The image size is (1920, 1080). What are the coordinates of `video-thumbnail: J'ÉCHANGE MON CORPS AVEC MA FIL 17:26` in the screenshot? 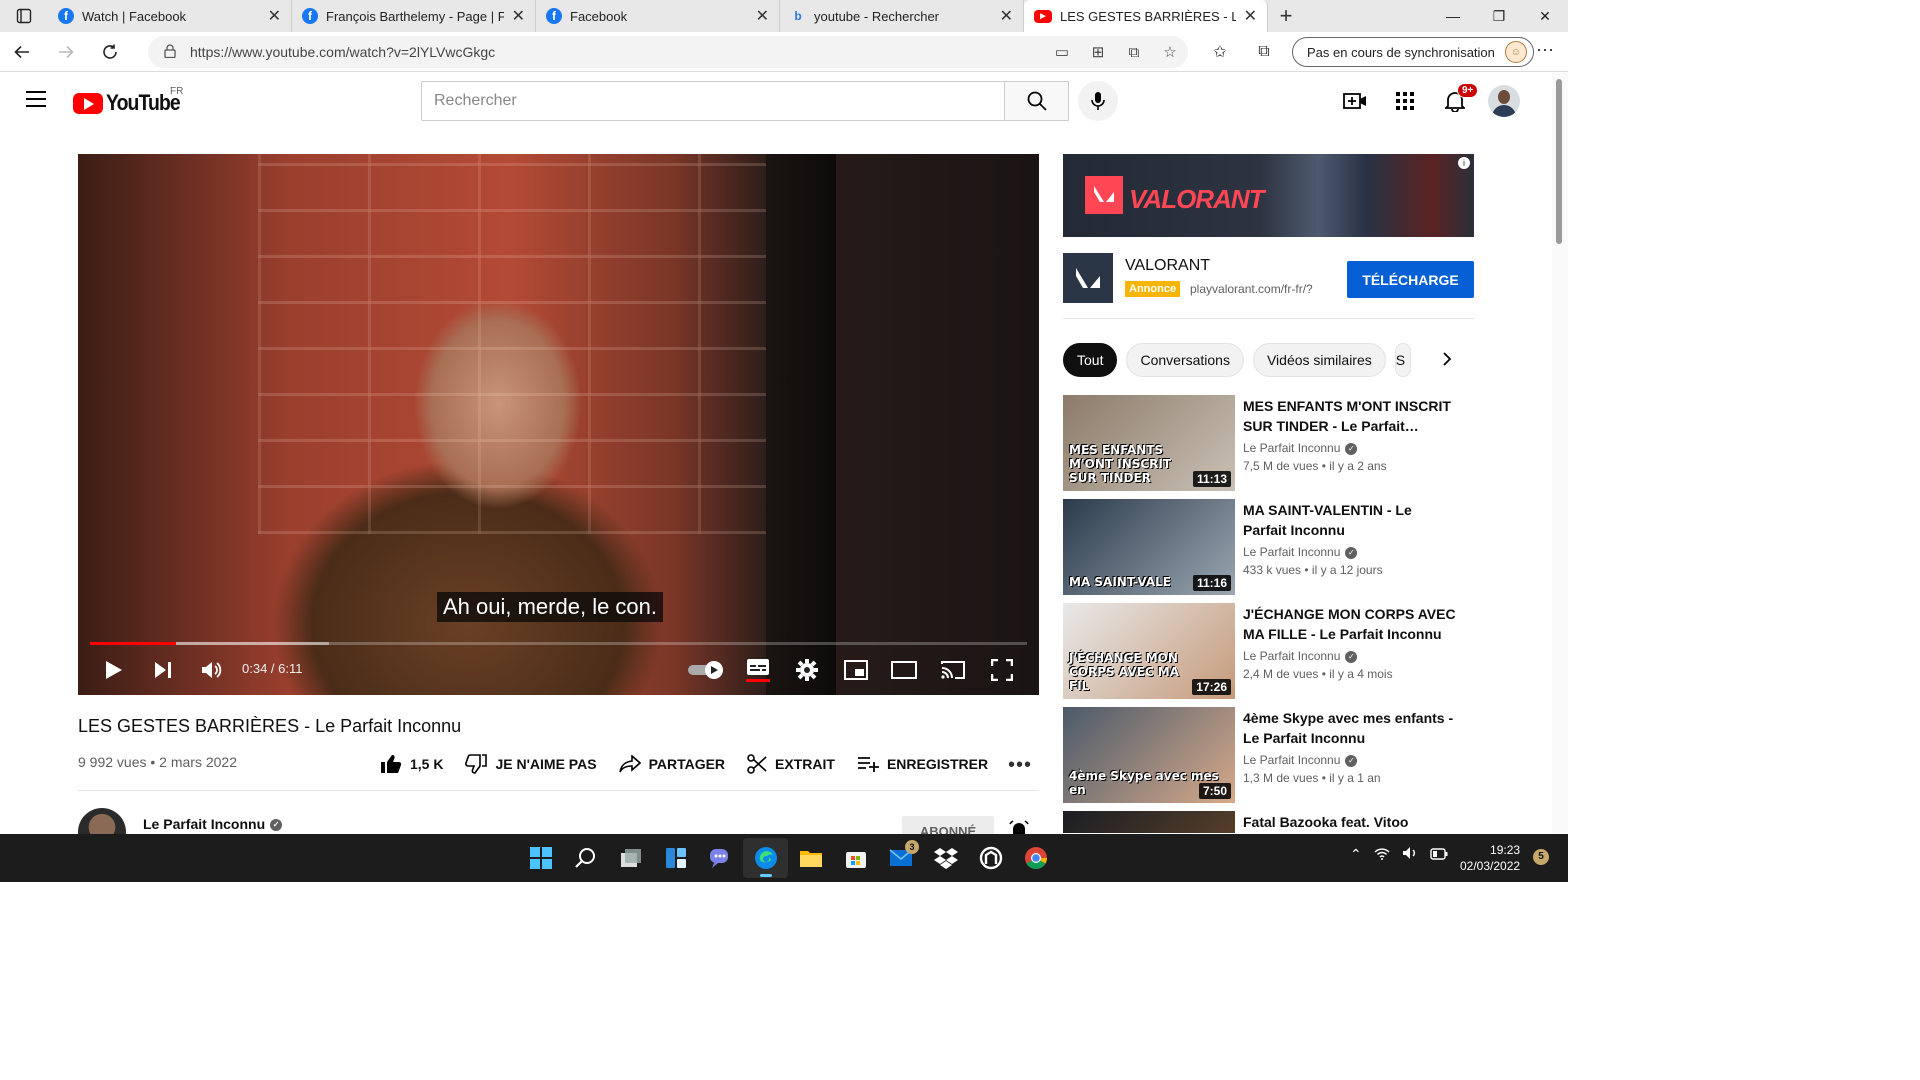 It's located at (1149, 651).